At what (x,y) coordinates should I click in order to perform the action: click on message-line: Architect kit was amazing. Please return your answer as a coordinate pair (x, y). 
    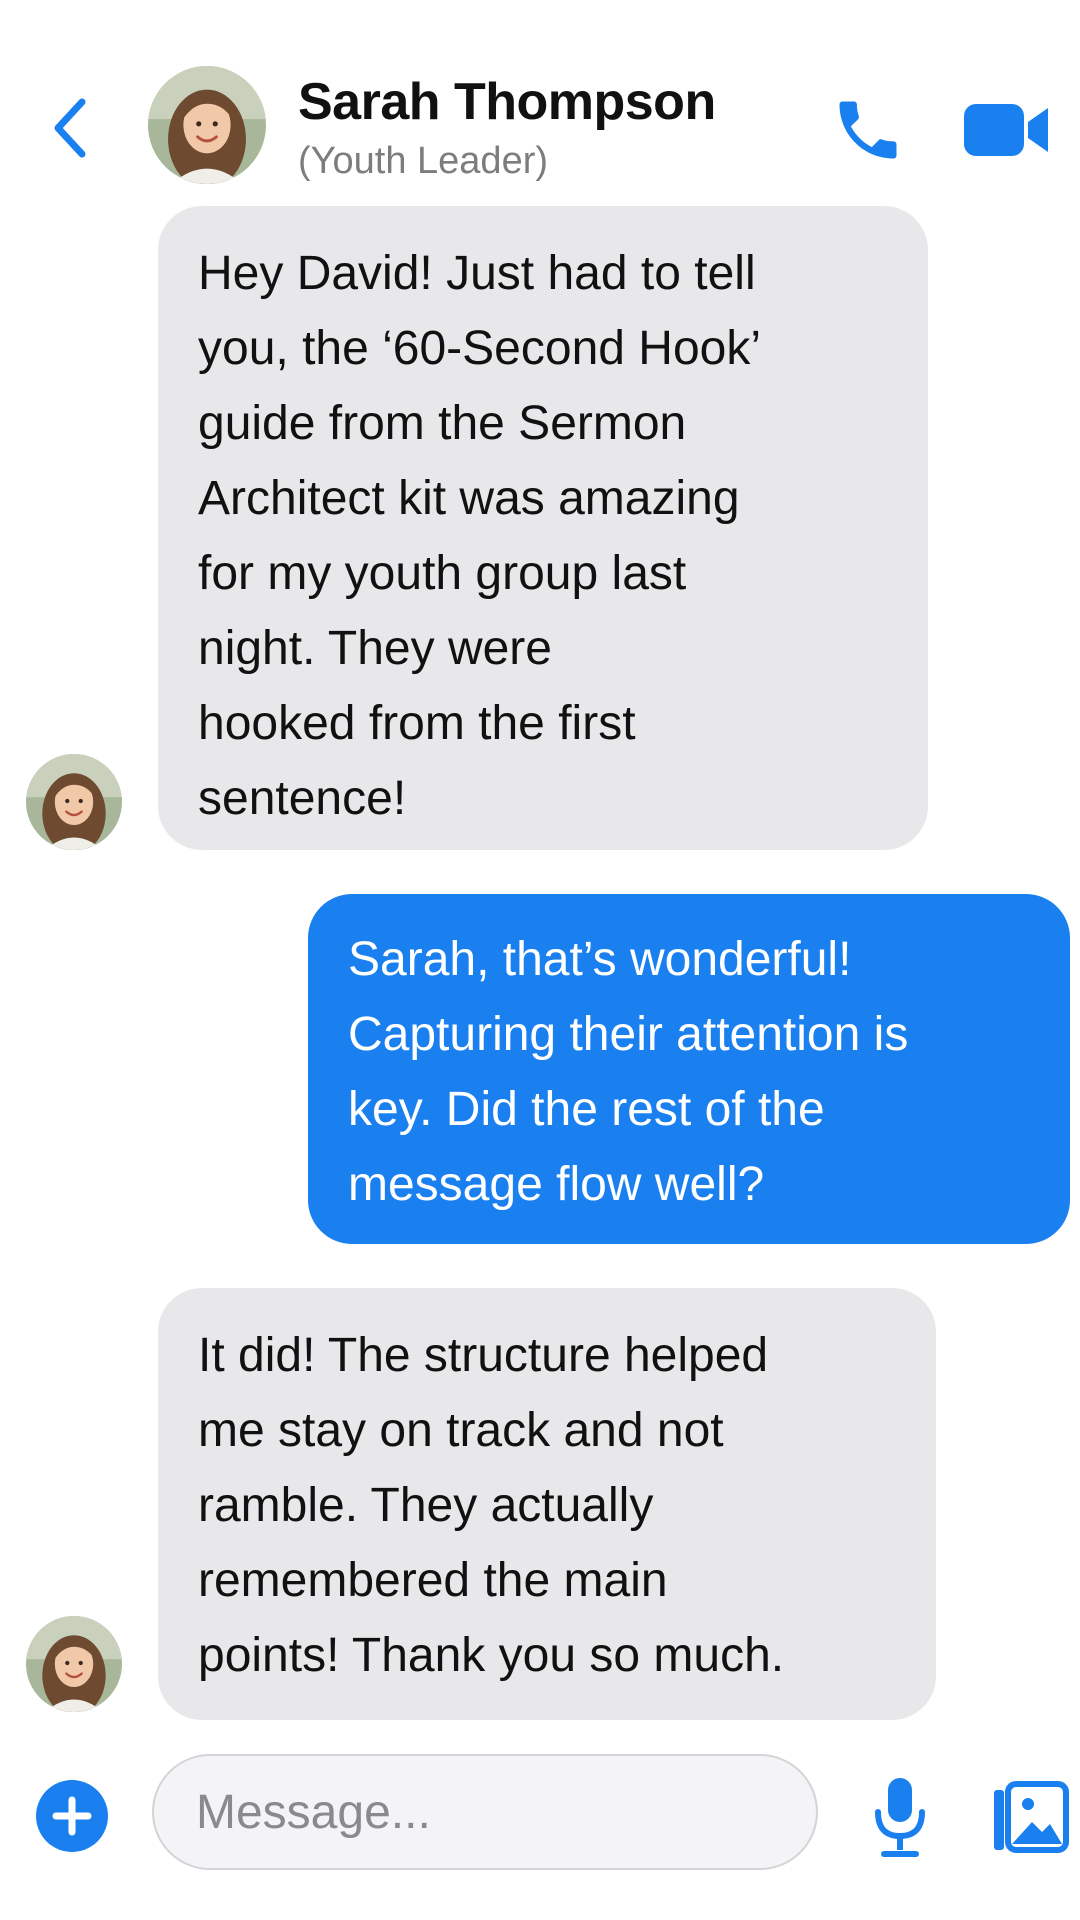
    Looking at the image, I should click on (469, 498).